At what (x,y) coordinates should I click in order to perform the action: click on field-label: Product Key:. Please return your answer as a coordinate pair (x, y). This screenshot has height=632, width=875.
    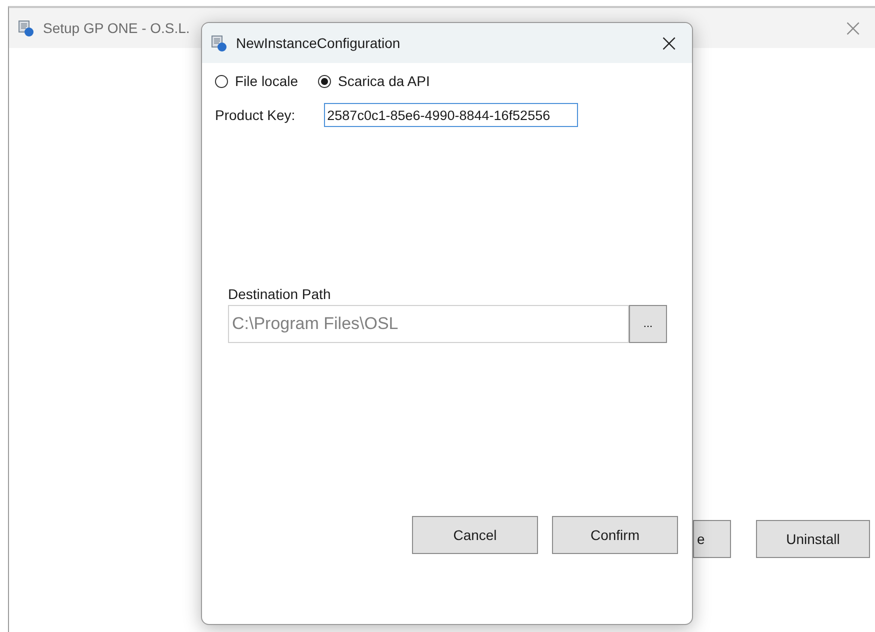
    Looking at the image, I should click on (255, 115).